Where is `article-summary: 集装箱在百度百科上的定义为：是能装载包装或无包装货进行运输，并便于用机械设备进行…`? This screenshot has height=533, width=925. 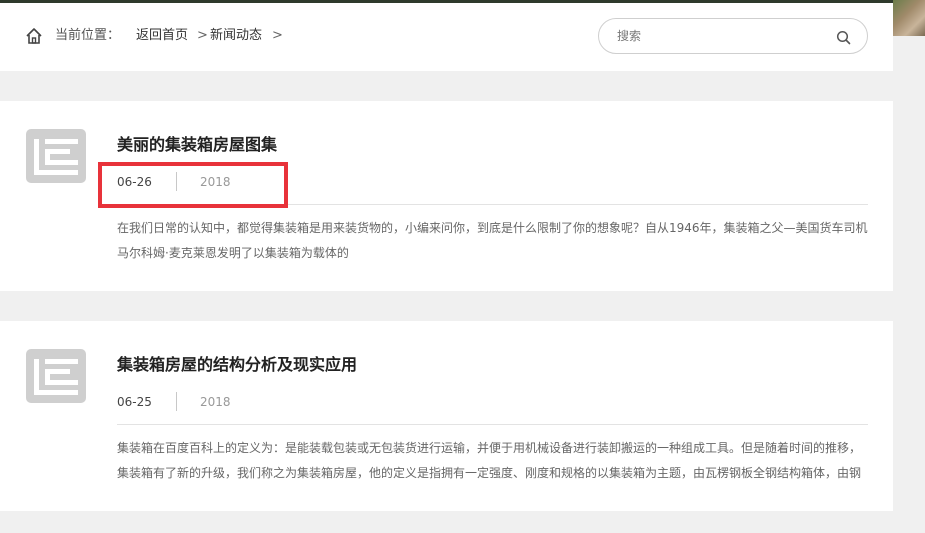
article-summary: 集装箱在百度百科上的定义为：是能装载包装或无包装货进行运输，并便于用机械设备进行… is located at coordinates (489, 460).